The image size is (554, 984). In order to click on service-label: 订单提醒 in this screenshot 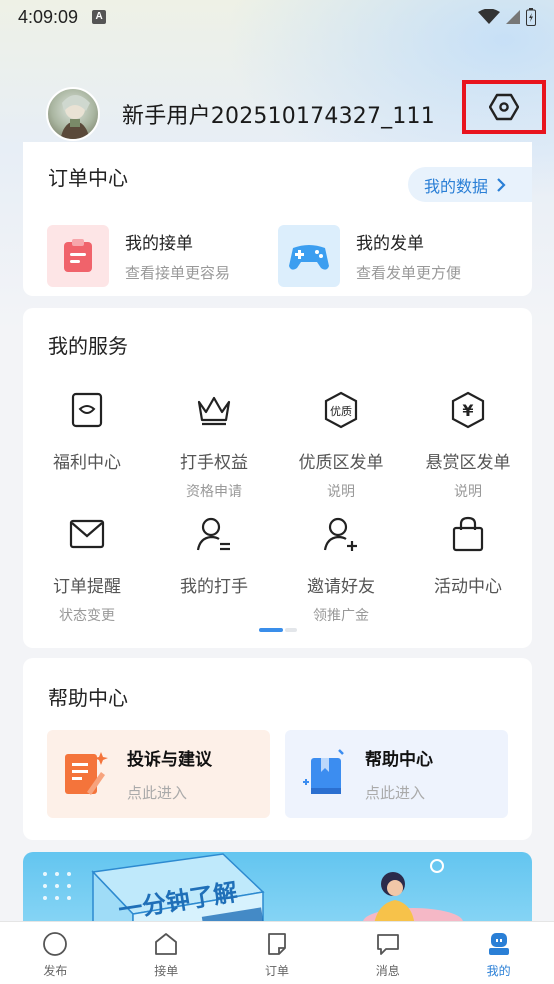, I will do `click(87, 587)`.